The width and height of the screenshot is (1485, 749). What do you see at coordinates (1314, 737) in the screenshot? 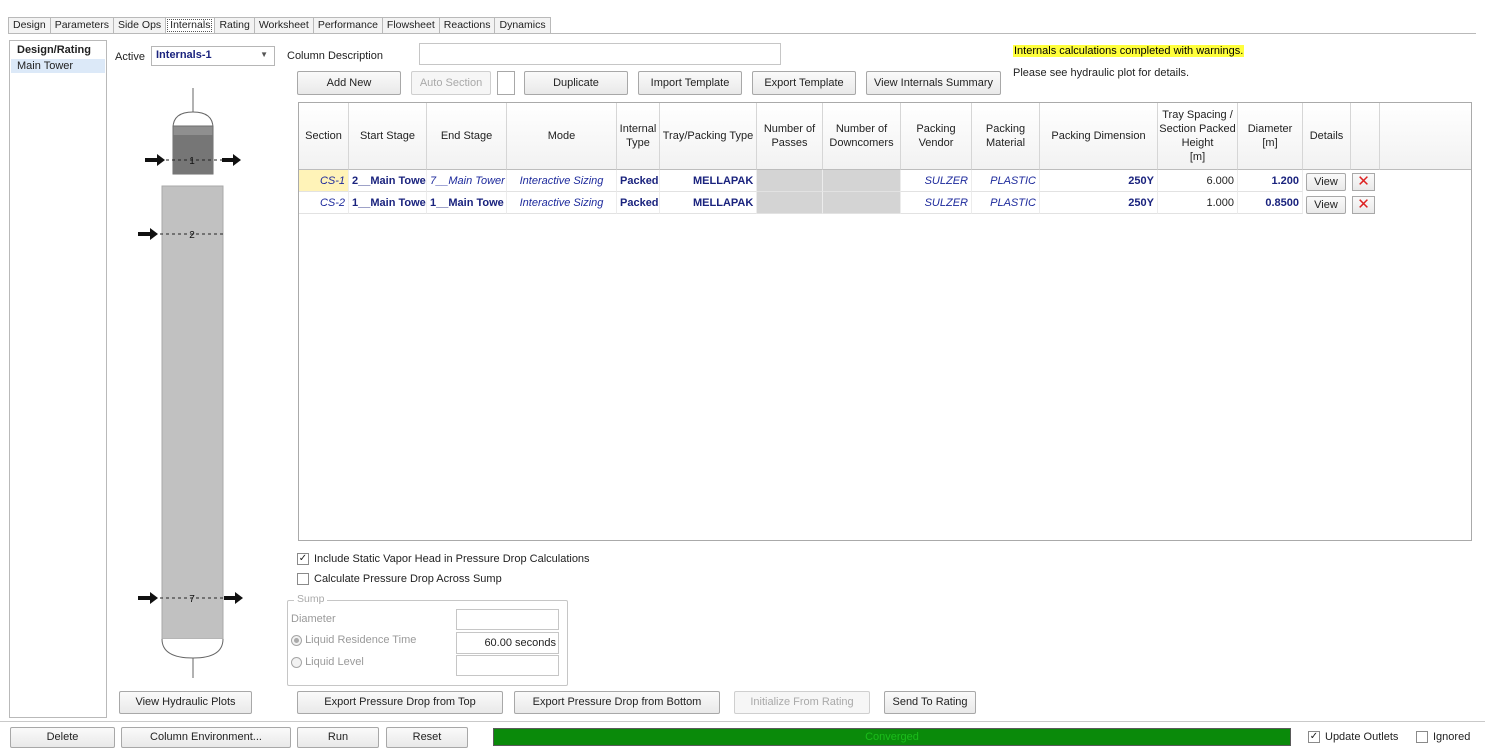
I see `update-outlets-checkbox: ✓` at bounding box center [1314, 737].